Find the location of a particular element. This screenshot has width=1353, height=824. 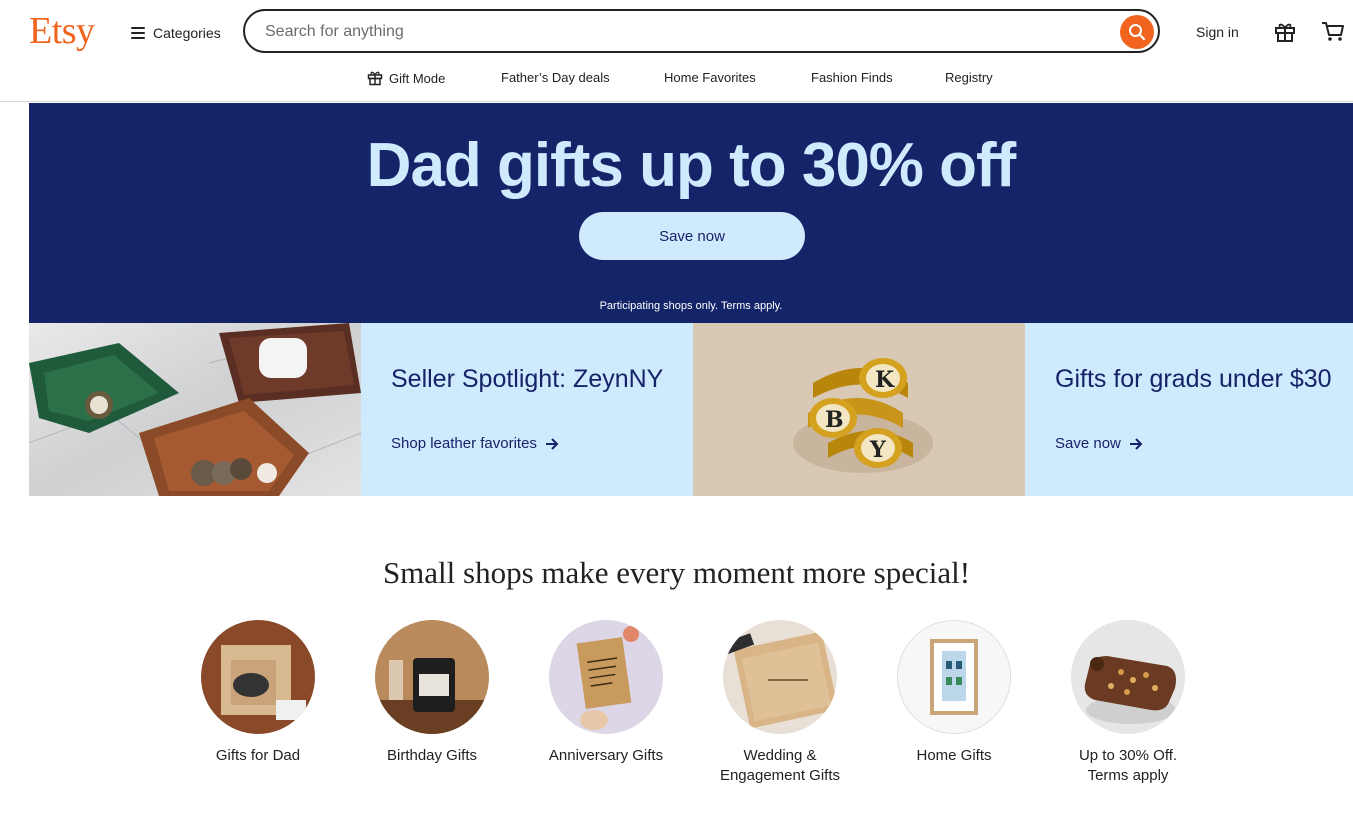

nav-registry: Registry is located at coordinates (969, 77).